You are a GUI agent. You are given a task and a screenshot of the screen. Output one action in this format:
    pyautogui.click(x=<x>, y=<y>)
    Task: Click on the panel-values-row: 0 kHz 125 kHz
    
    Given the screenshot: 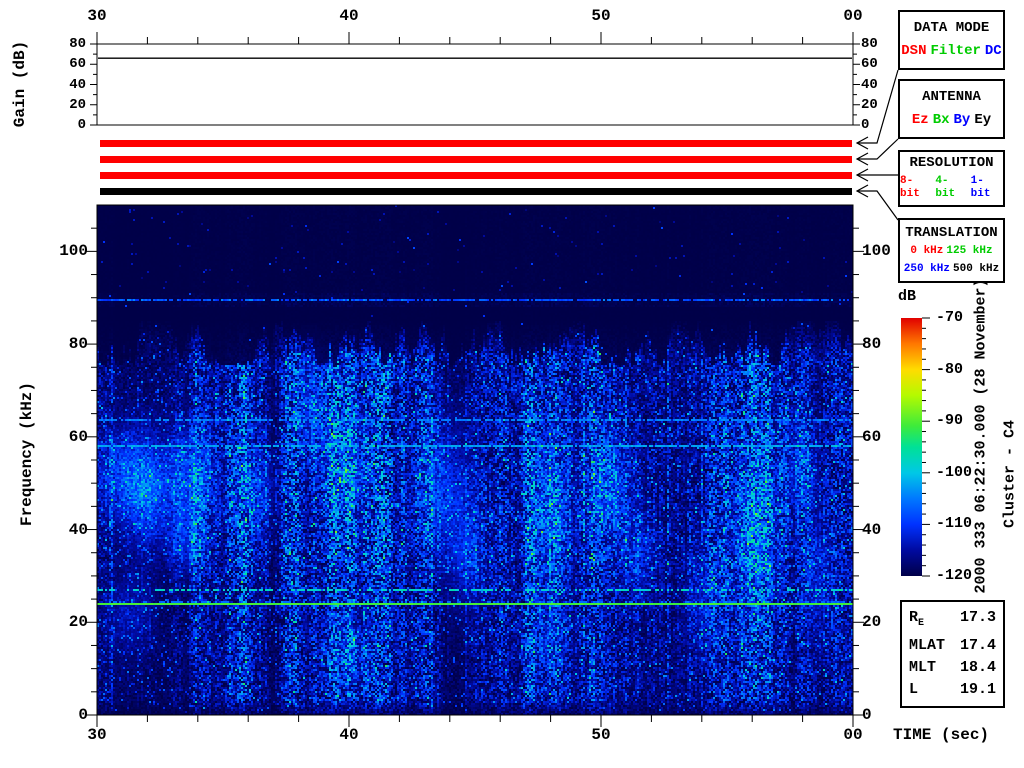 What is the action you would take?
    pyautogui.click(x=951, y=251)
    